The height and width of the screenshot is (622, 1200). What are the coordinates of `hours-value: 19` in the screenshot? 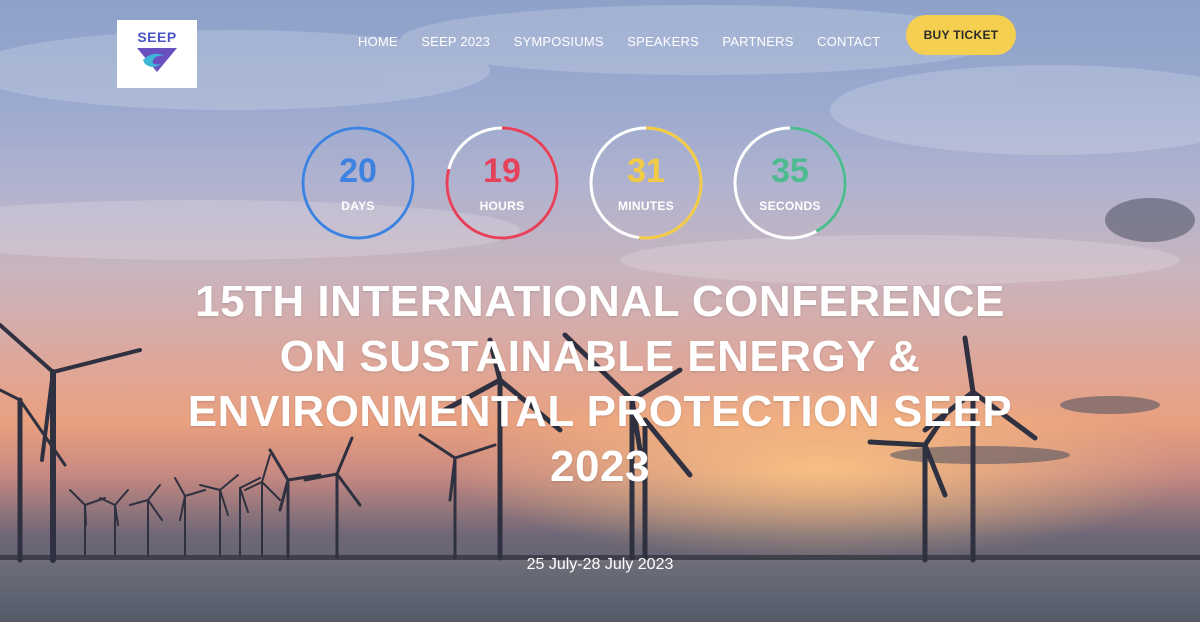 It's located at (502, 171).